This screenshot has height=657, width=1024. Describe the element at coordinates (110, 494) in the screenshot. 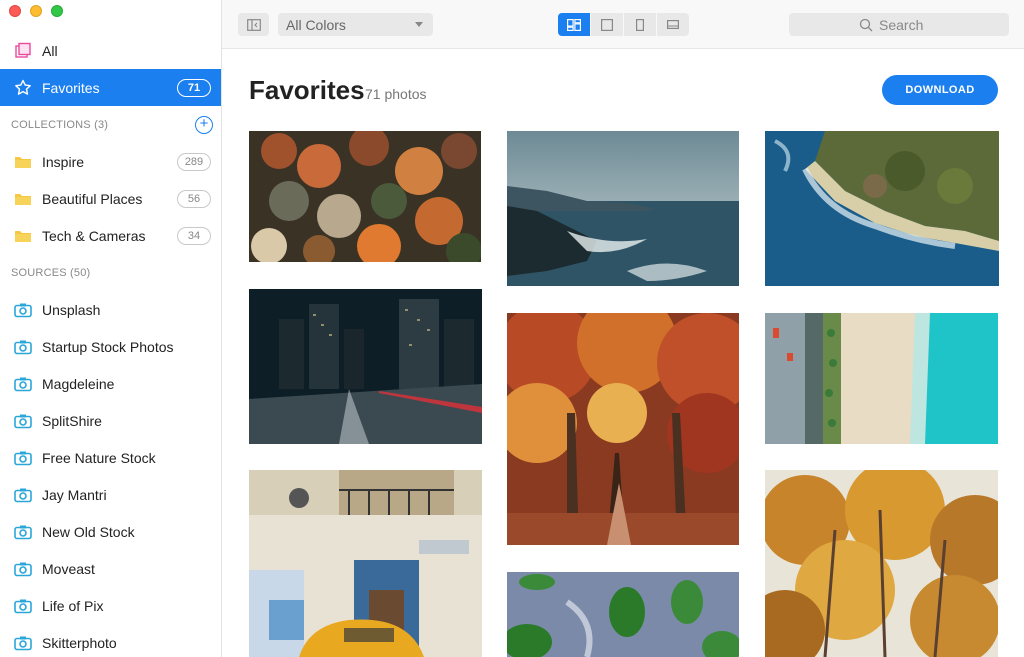

I see `sidebar-item-source: Jay Mantri` at that location.